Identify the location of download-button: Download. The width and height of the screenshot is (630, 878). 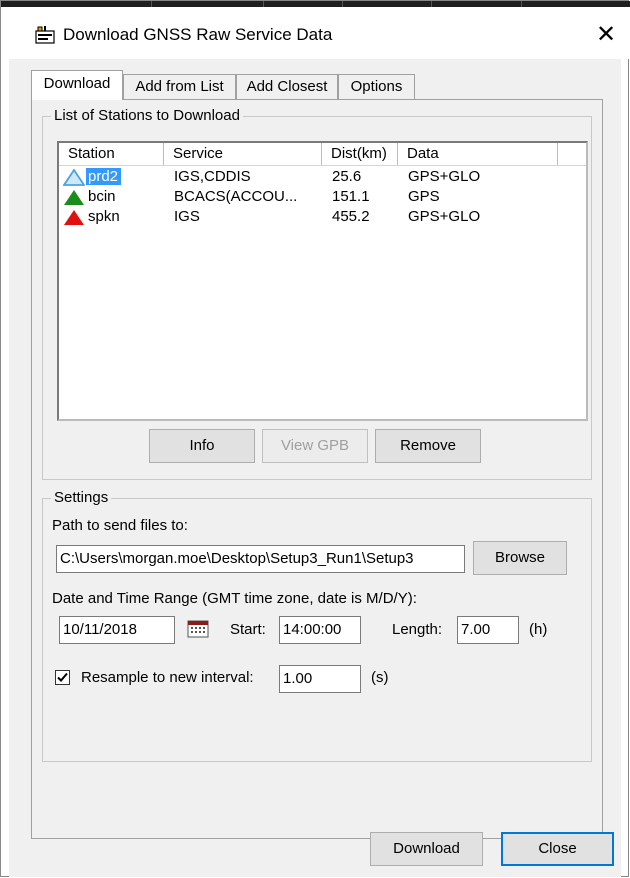
(426, 849).